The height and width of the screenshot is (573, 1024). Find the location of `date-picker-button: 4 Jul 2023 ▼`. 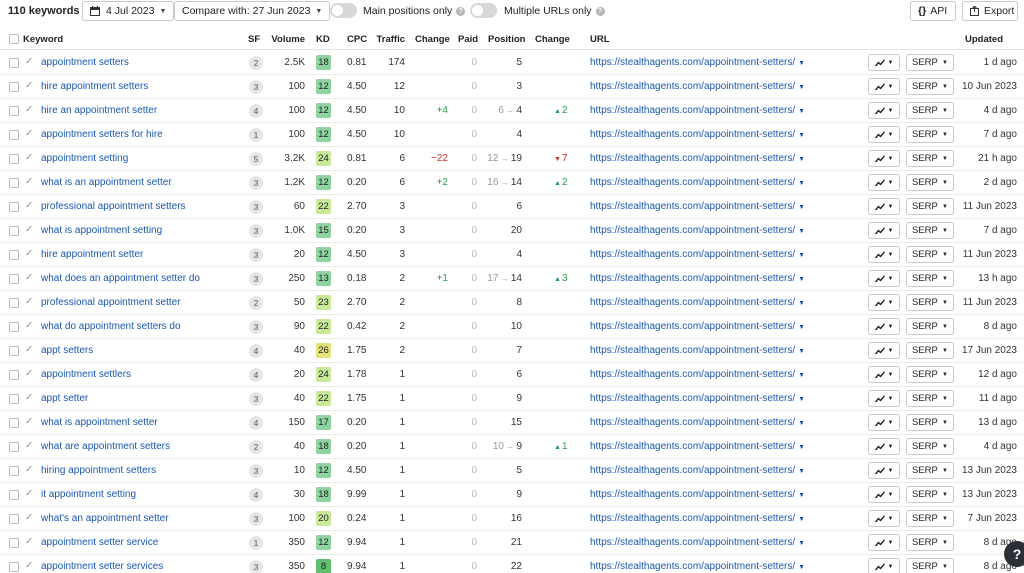

date-picker-button: 4 Jul 2023 ▼ is located at coordinates (128, 11).